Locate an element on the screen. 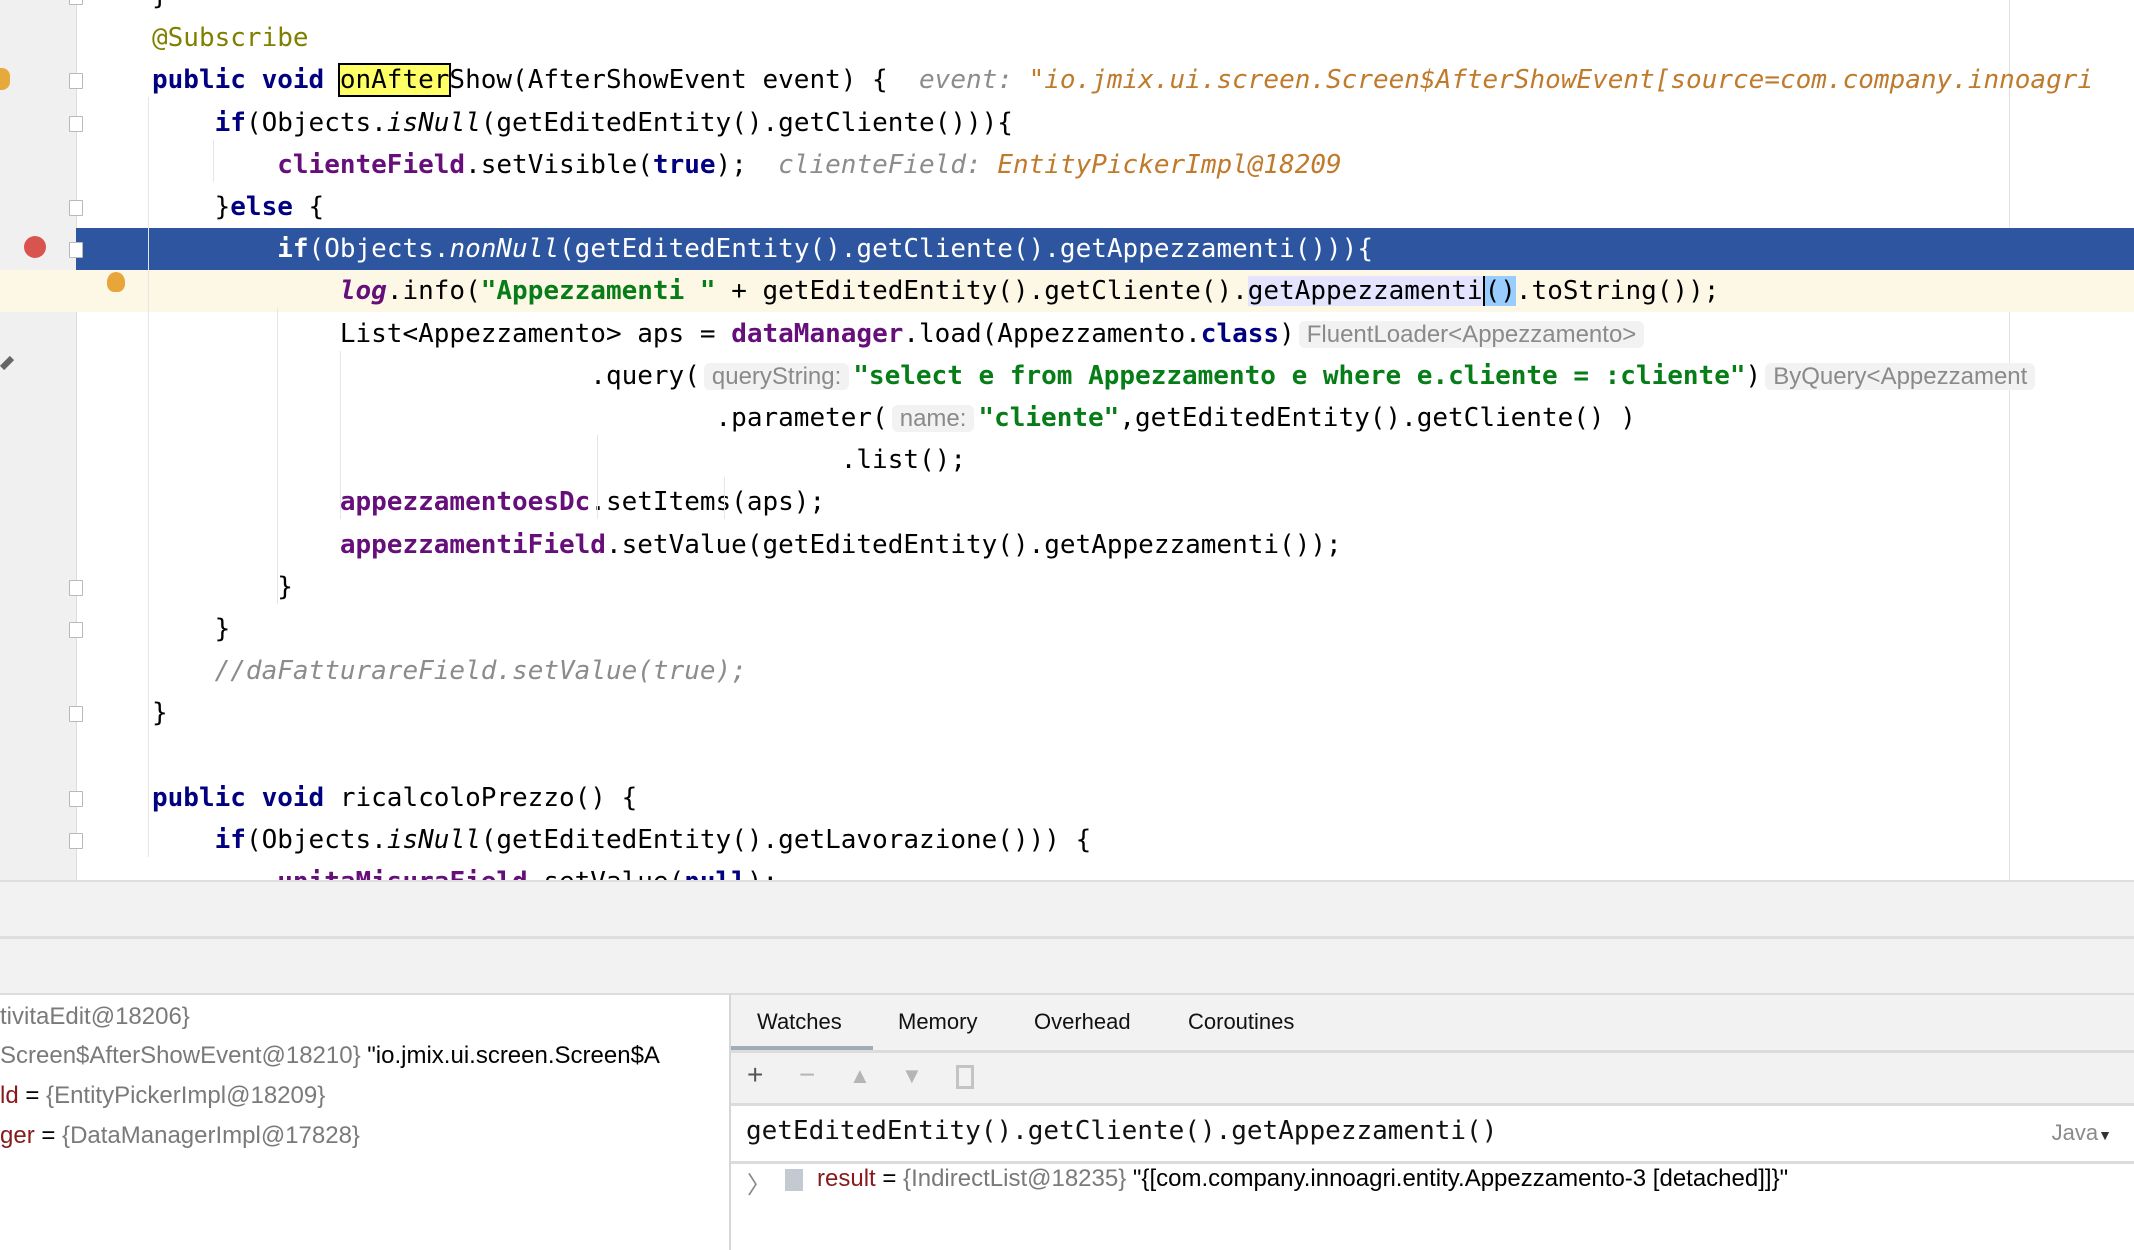 The width and height of the screenshot is (2134, 1250). code-line is located at coordinates (1067, 756).